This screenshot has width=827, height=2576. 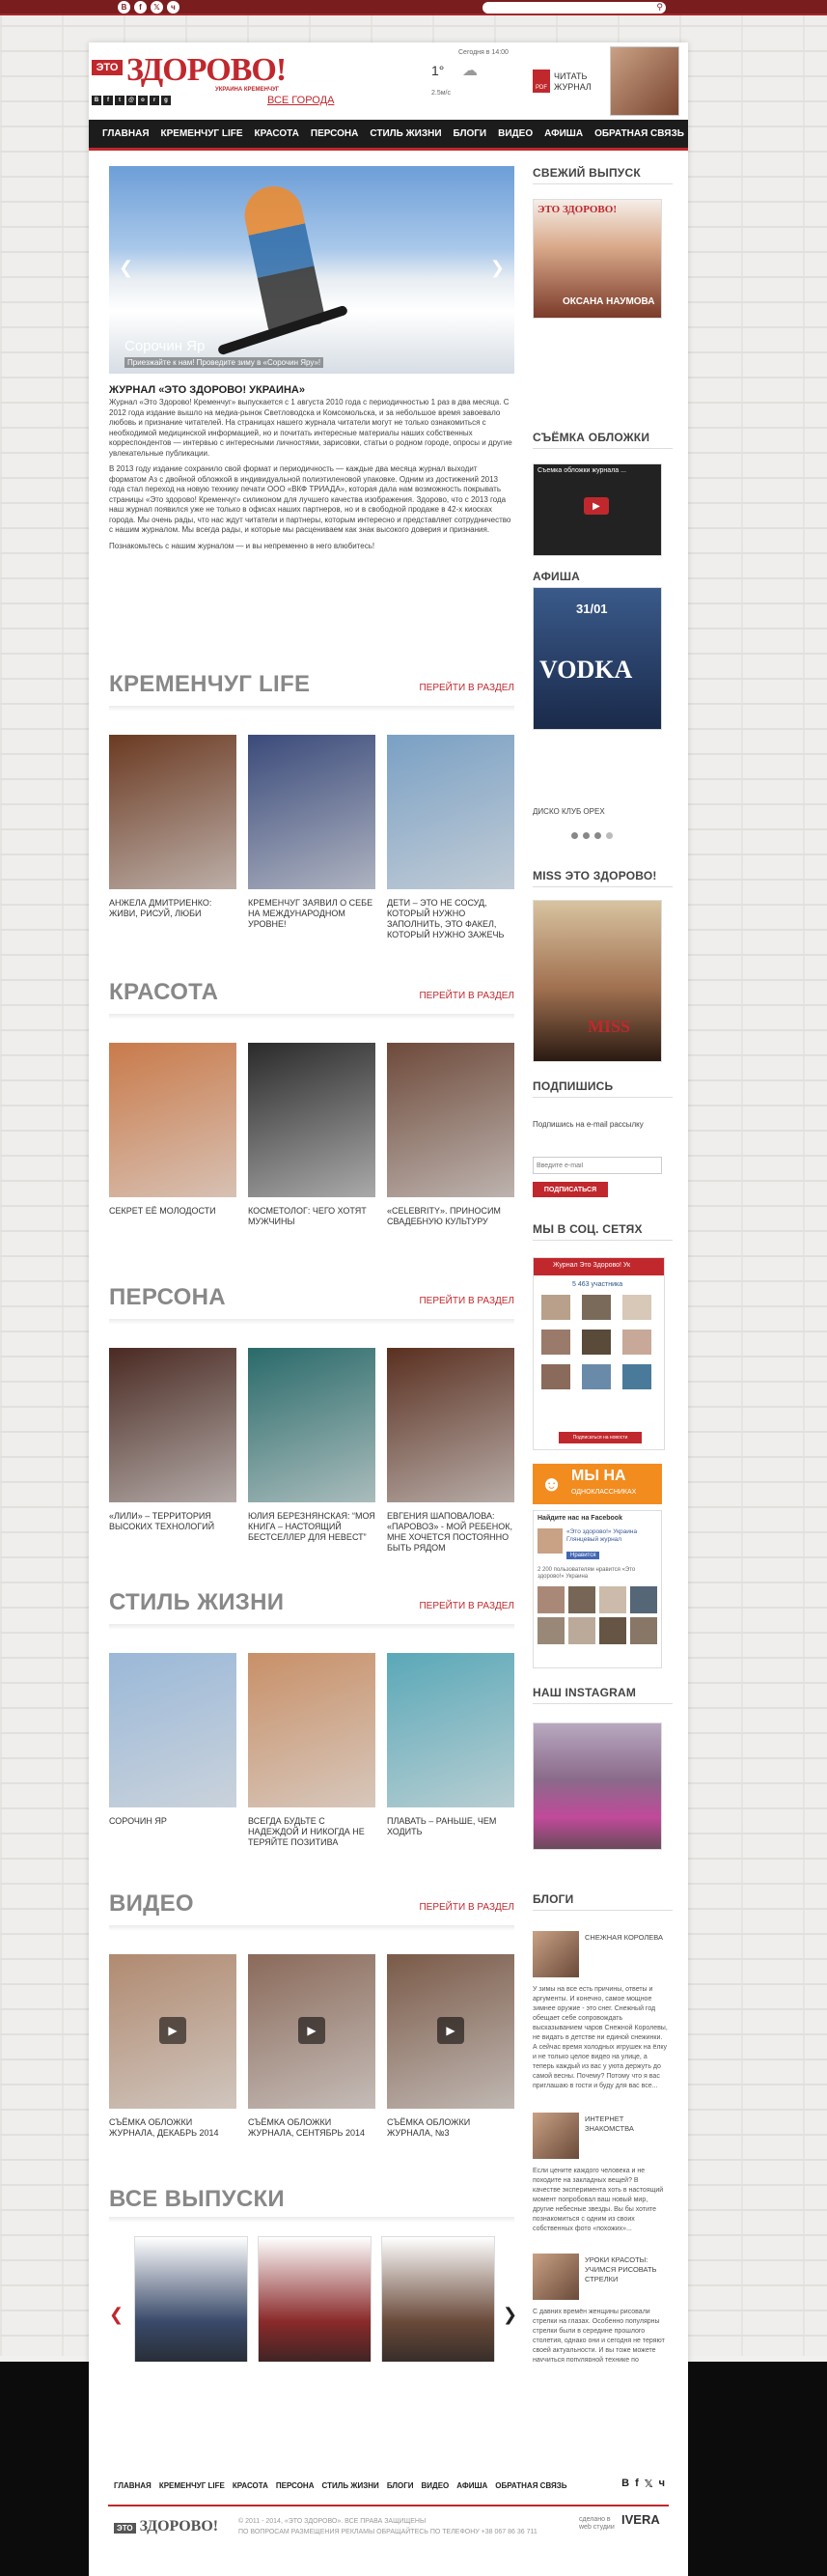 What do you see at coordinates (563, 134) in the screenshot?
I see `nav-item-afisha: АФИША` at bounding box center [563, 134].